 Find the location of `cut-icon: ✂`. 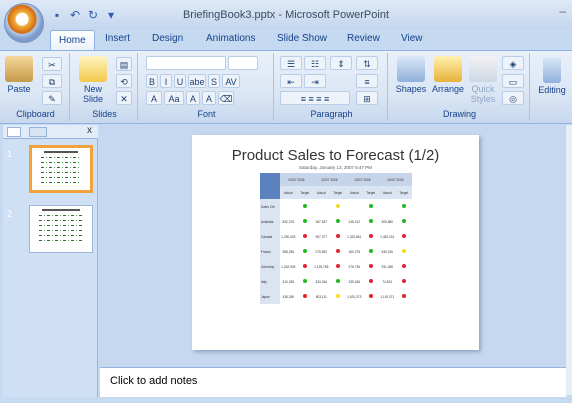

cut-icon: ✂ is located at coordinates (52, 64).